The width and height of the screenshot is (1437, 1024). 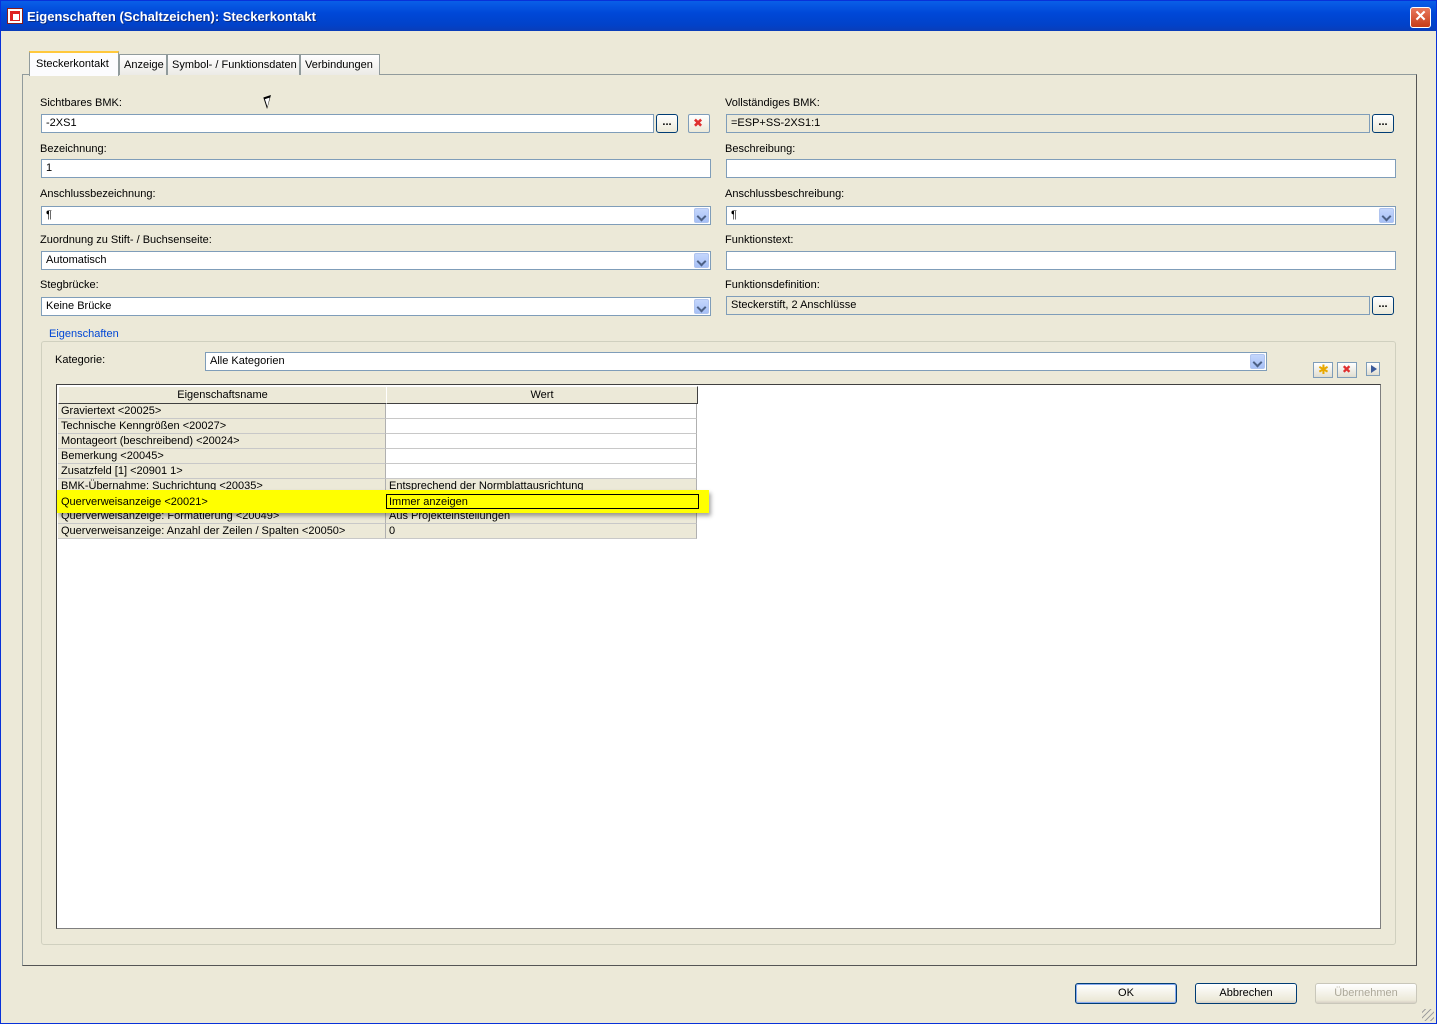 I want to click on property-name: Bemerkung <20045>, so click(x=222, y=456).